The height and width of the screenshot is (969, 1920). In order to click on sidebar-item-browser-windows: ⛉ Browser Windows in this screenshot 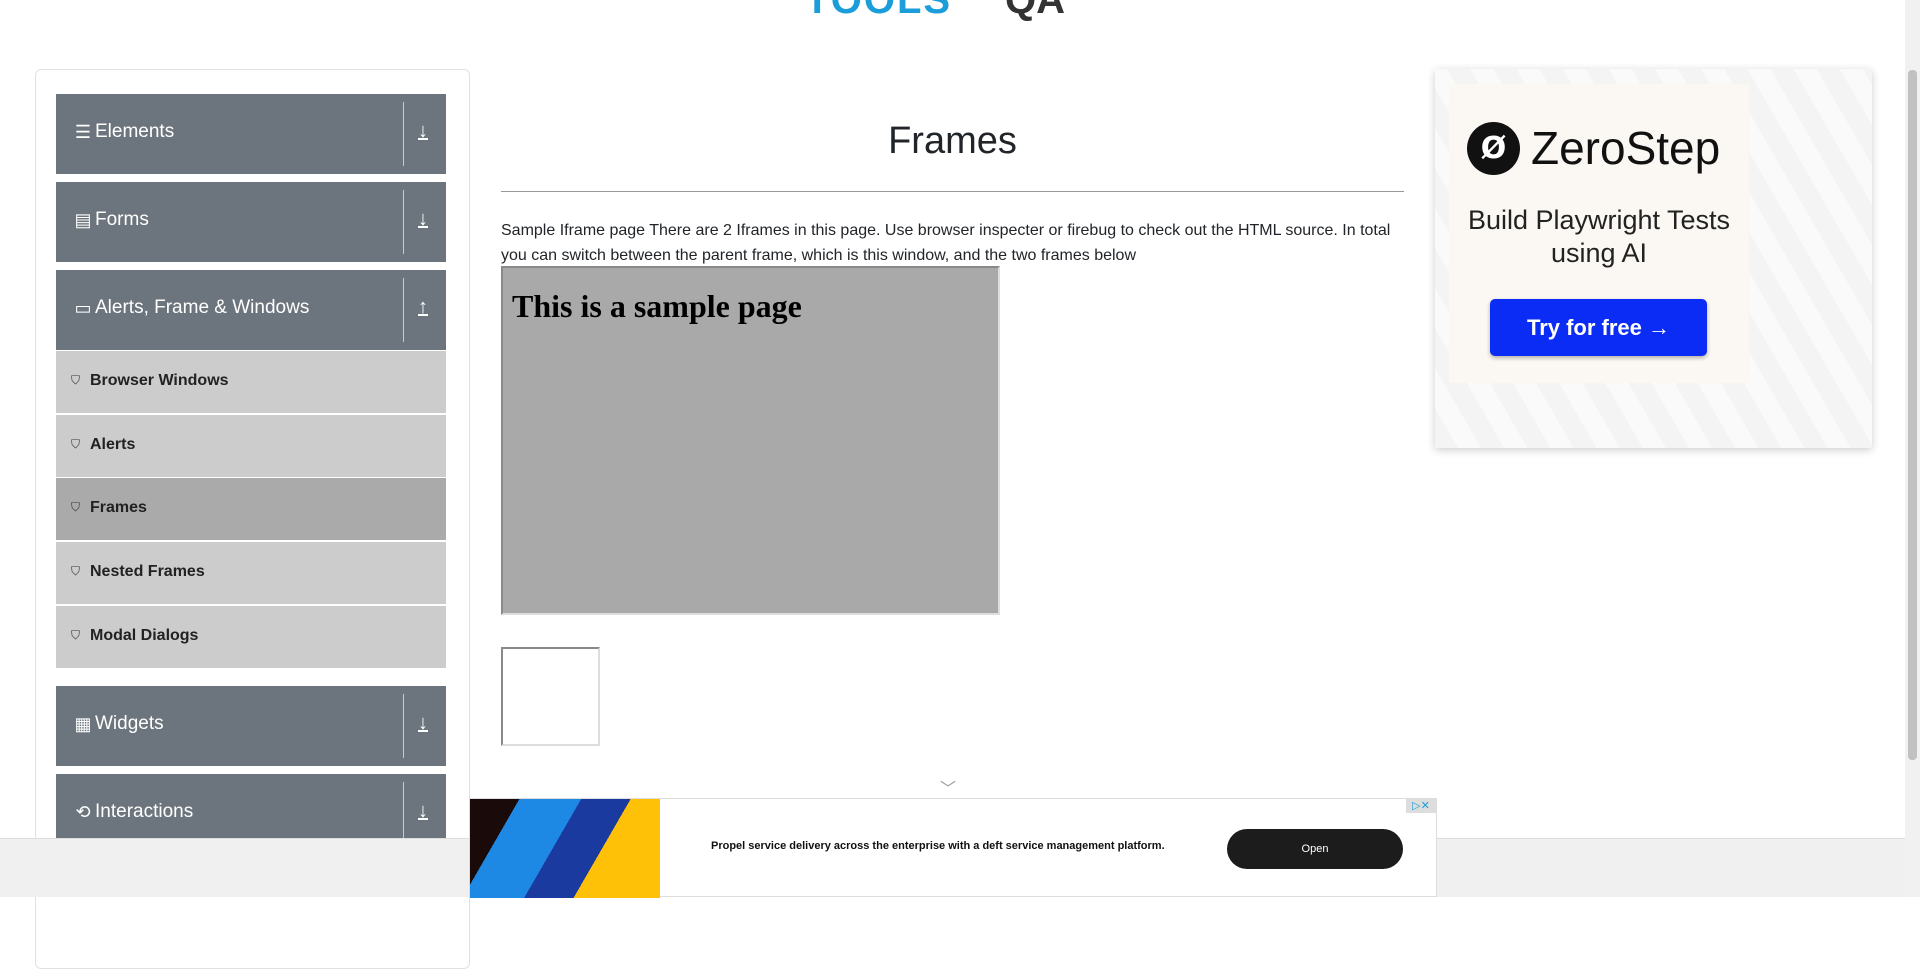, I will do `click(251, 382)`.